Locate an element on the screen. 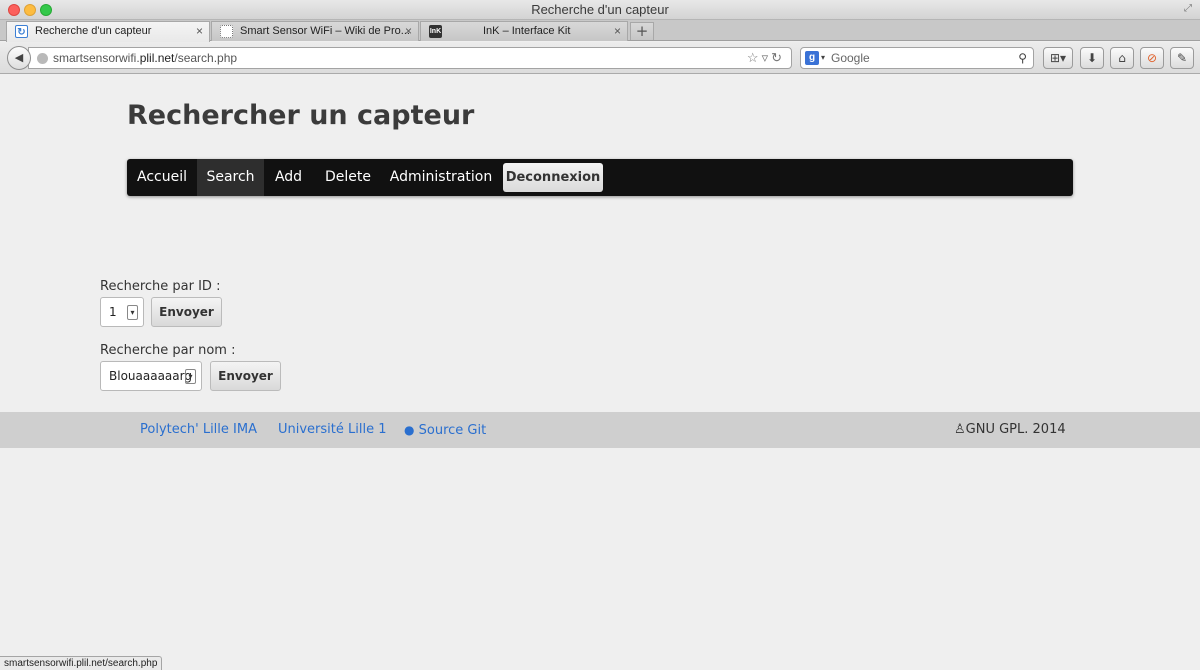  tab-label: Recherche d'un capteur is located at coordinates (93, 31).